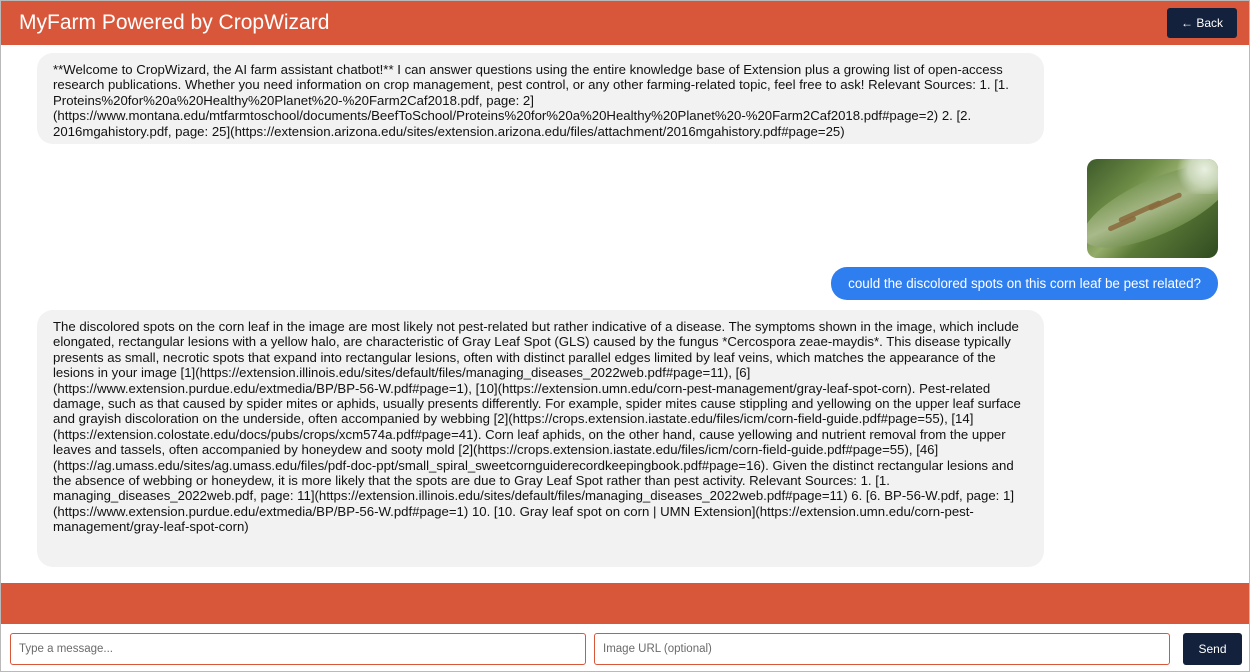 The image size is (1250, 672). Describe the element at coordinates (174, 22) in the screenshot. I see `app-title: MyFarm Powered by CropWizard` at that location.